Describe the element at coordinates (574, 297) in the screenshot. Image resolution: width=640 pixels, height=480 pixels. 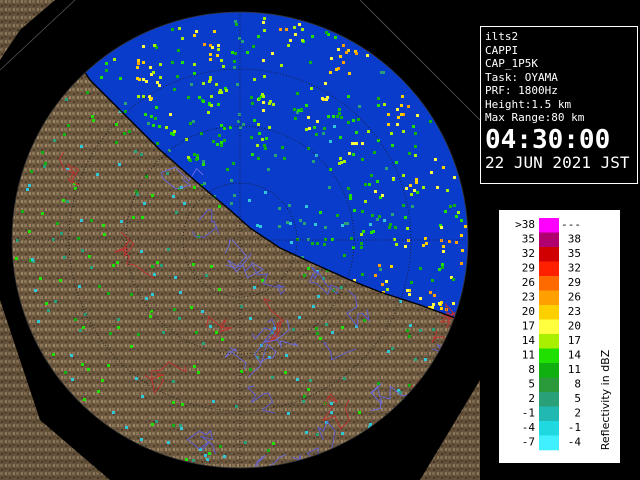
I see `legend-high-label: 26` at that location.